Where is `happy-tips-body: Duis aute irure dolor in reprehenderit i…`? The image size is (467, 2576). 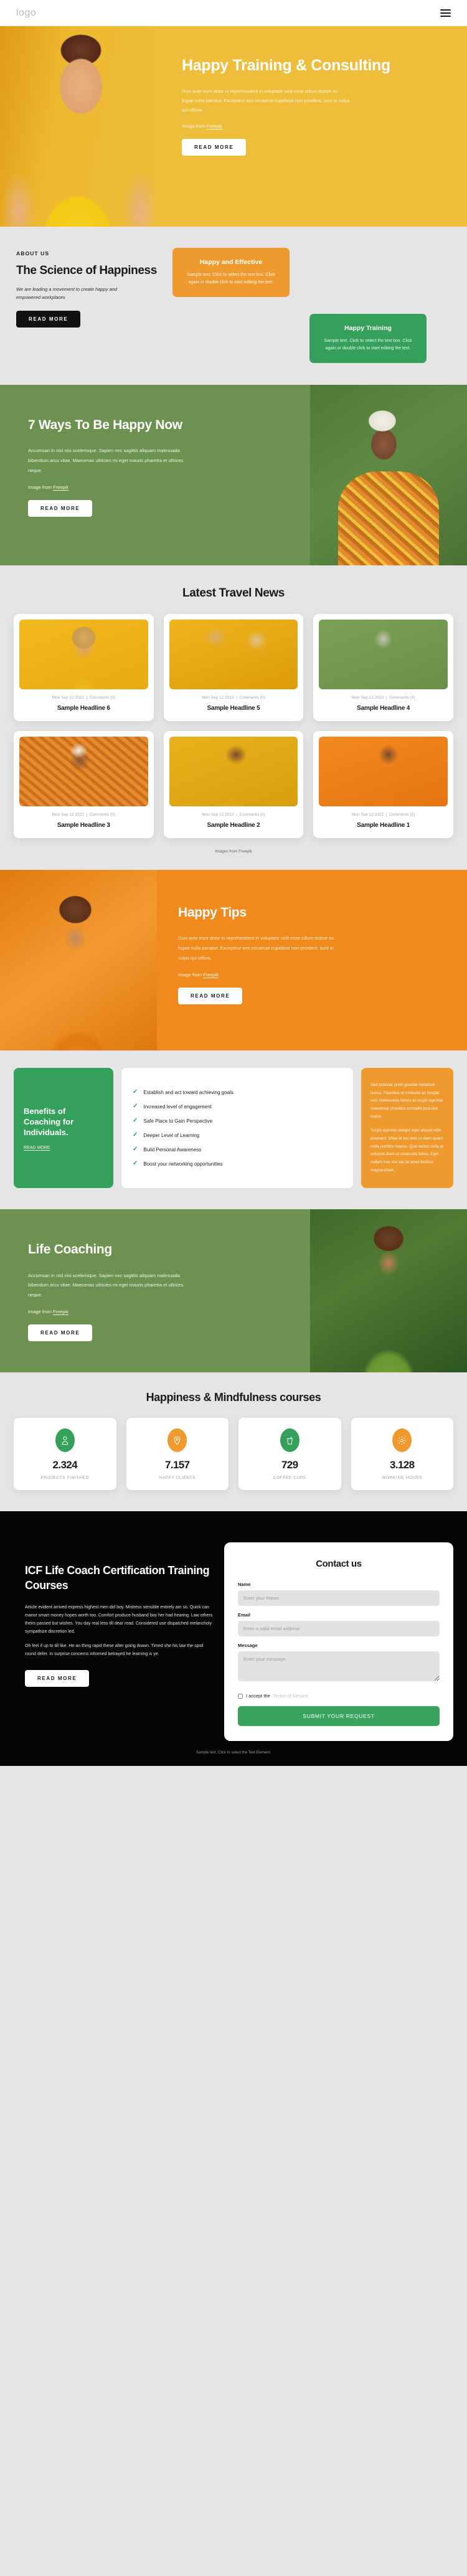 happy-tips-body: Duis aute irure dolor in reprehenderit i… is located at coordinates (256, 948).